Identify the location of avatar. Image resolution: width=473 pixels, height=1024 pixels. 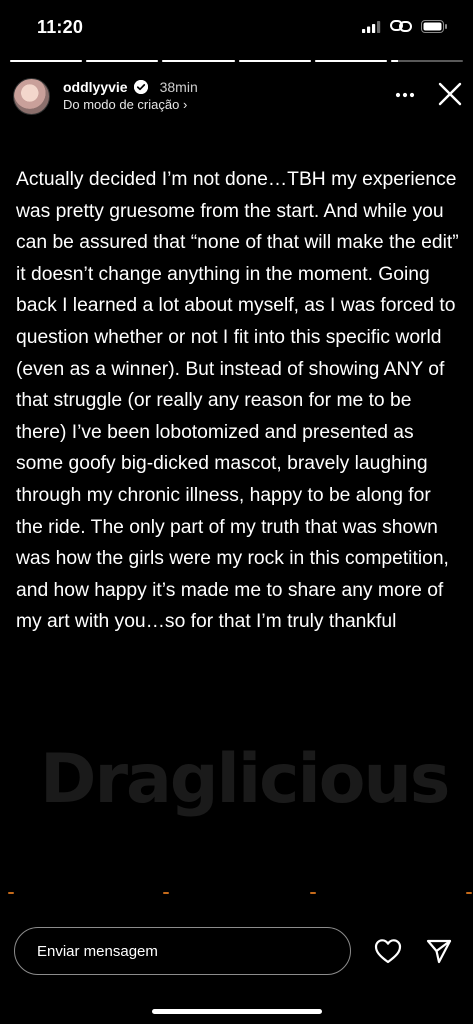
(31, 96).